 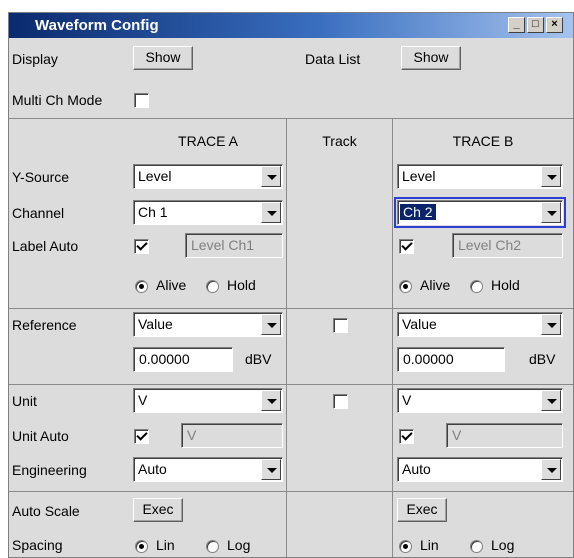 What do you see at coordinates (507, 245) in the screenshot?
I see `trace-b-label-field: Level Ch2` at bounding box center [507, 245].